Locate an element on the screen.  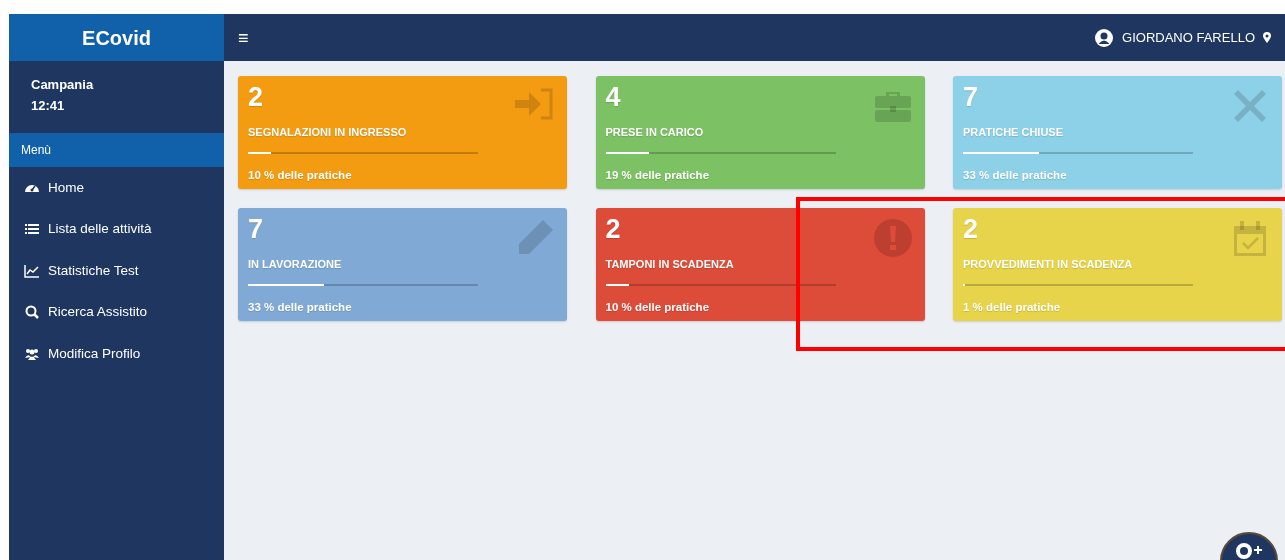
alert-icon is located at coordinates (892, 238).